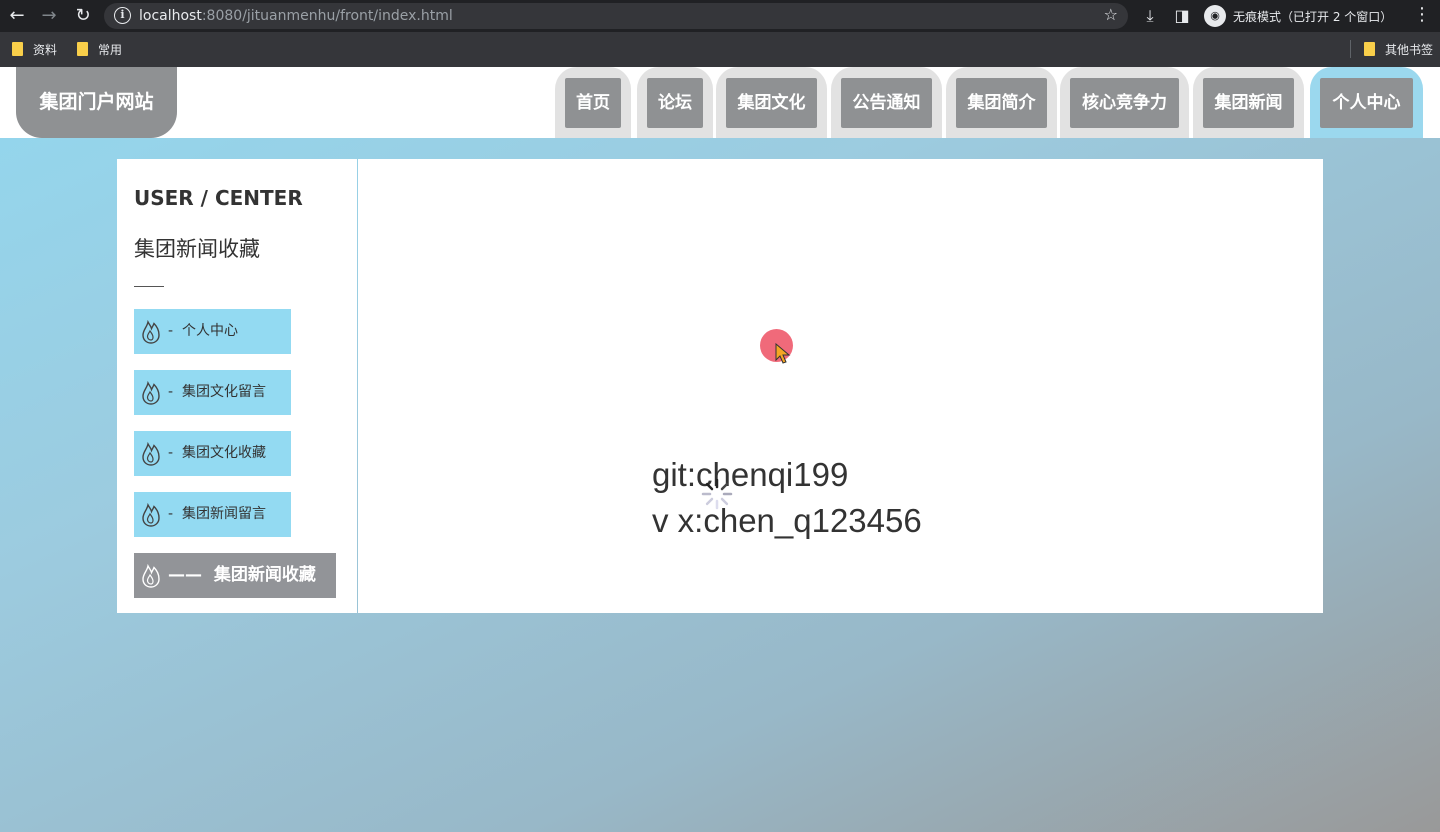 This screenshot has width=1440, height=832. I want to click on url-path: :8080/jituanmenhu/front/index.html, so click(327, 16).